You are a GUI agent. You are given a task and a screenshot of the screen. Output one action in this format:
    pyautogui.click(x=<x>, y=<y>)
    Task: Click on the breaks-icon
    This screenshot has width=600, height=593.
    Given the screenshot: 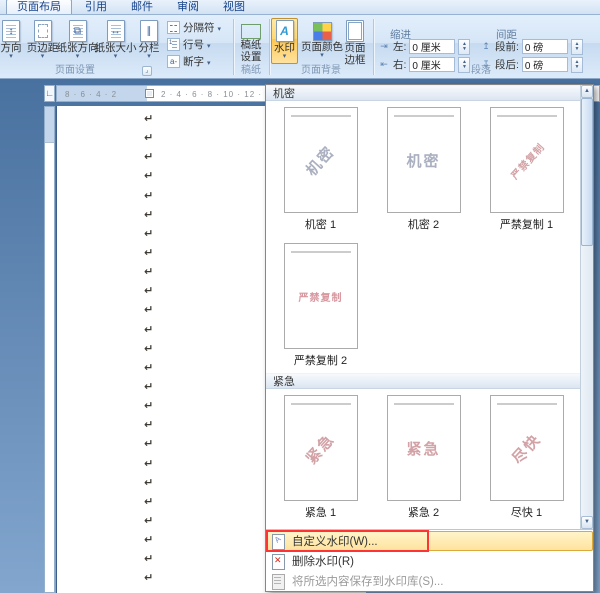 What is the action you would take?
    pyautogui.click(x=173, y=27)
    